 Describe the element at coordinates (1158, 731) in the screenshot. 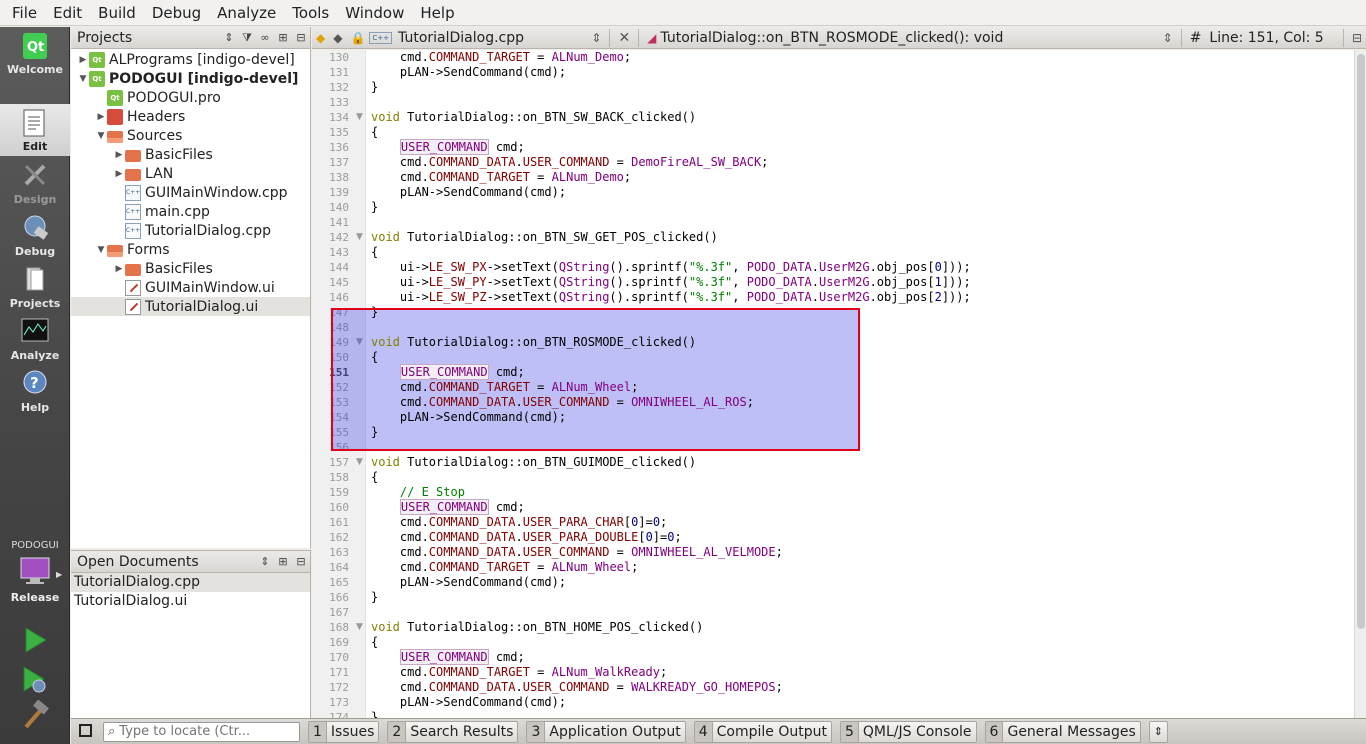

I see `output-tabs-more-button: ⇕` at that location.